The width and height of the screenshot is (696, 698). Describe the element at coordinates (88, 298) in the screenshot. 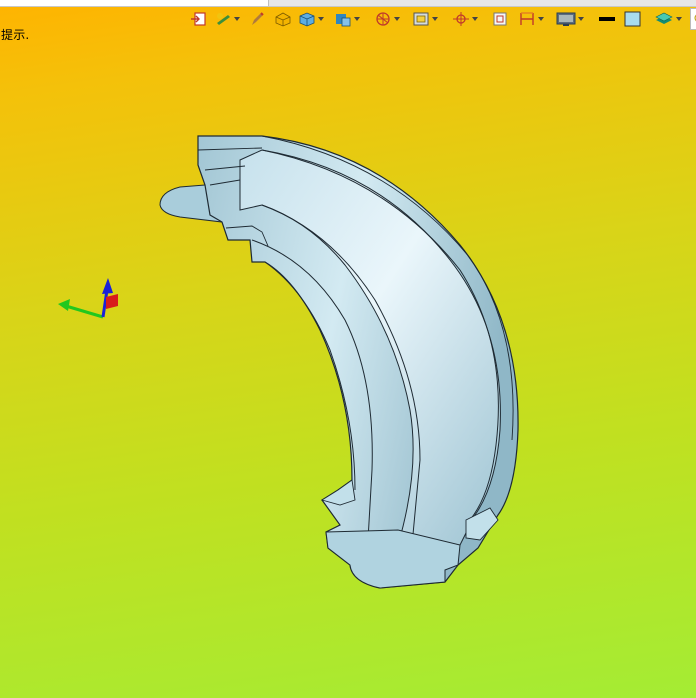

I see `axis-triad` at that location.